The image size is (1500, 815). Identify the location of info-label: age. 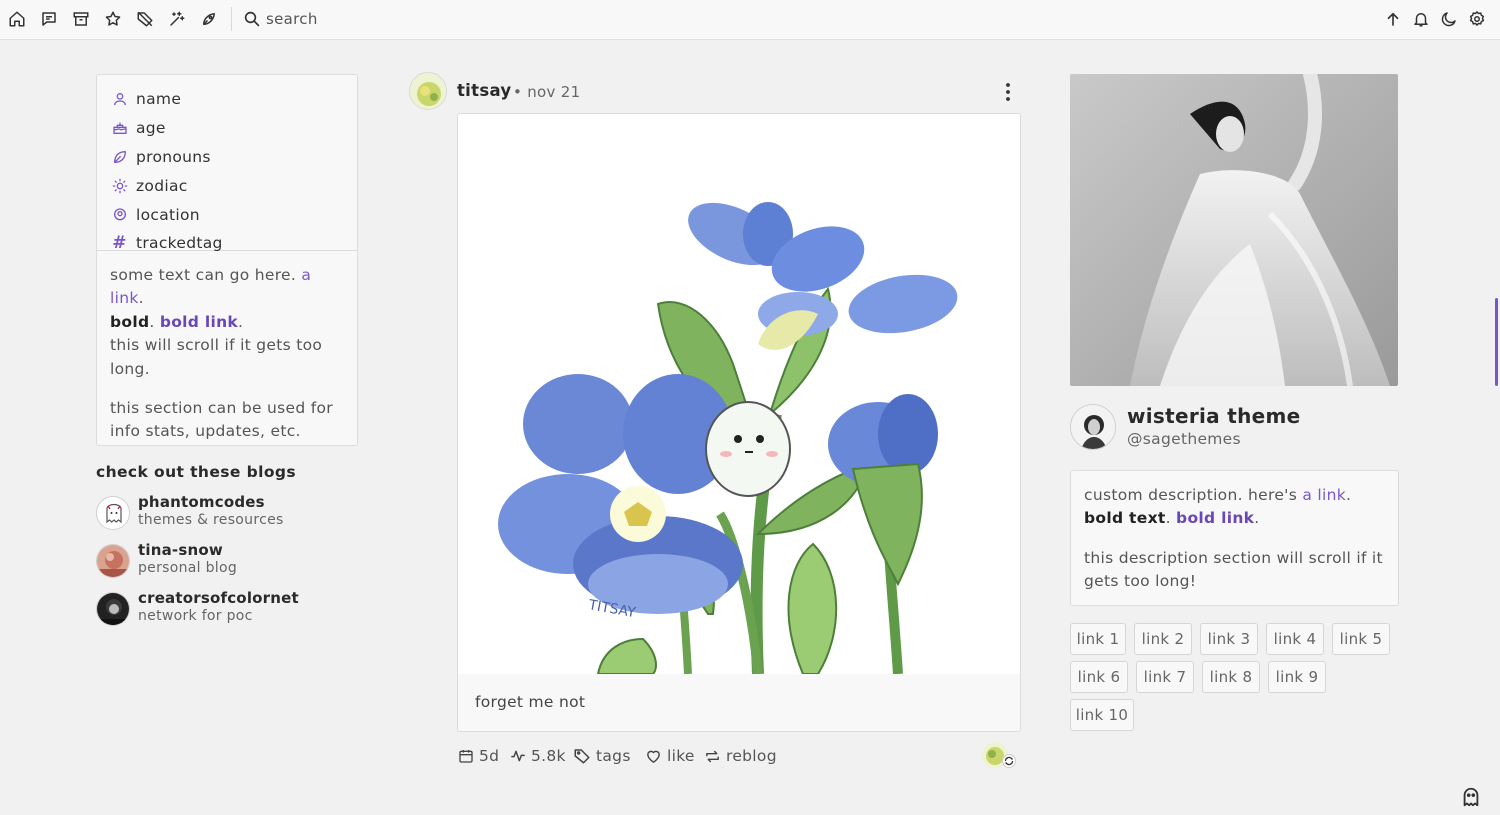
(151, 128).